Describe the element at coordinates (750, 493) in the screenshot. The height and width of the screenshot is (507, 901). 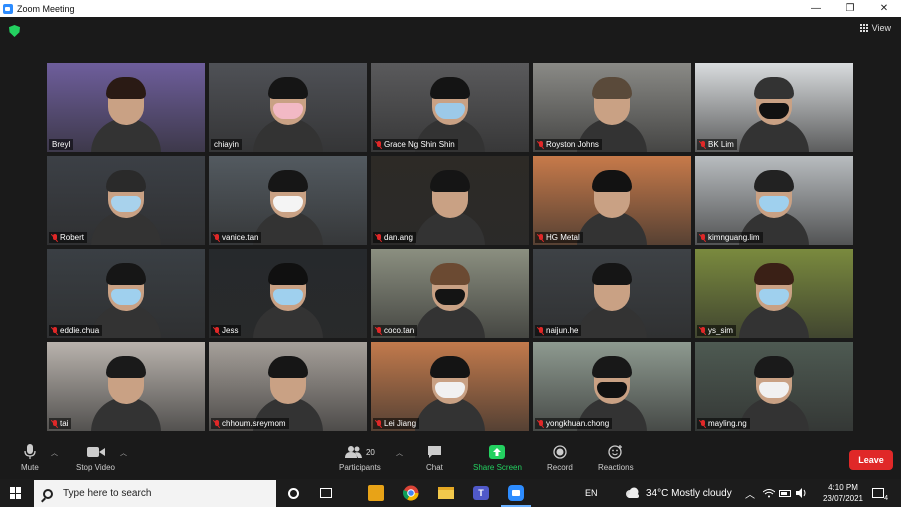
I see `show-hidden-icons-chevron-icon: ︿` at that location.